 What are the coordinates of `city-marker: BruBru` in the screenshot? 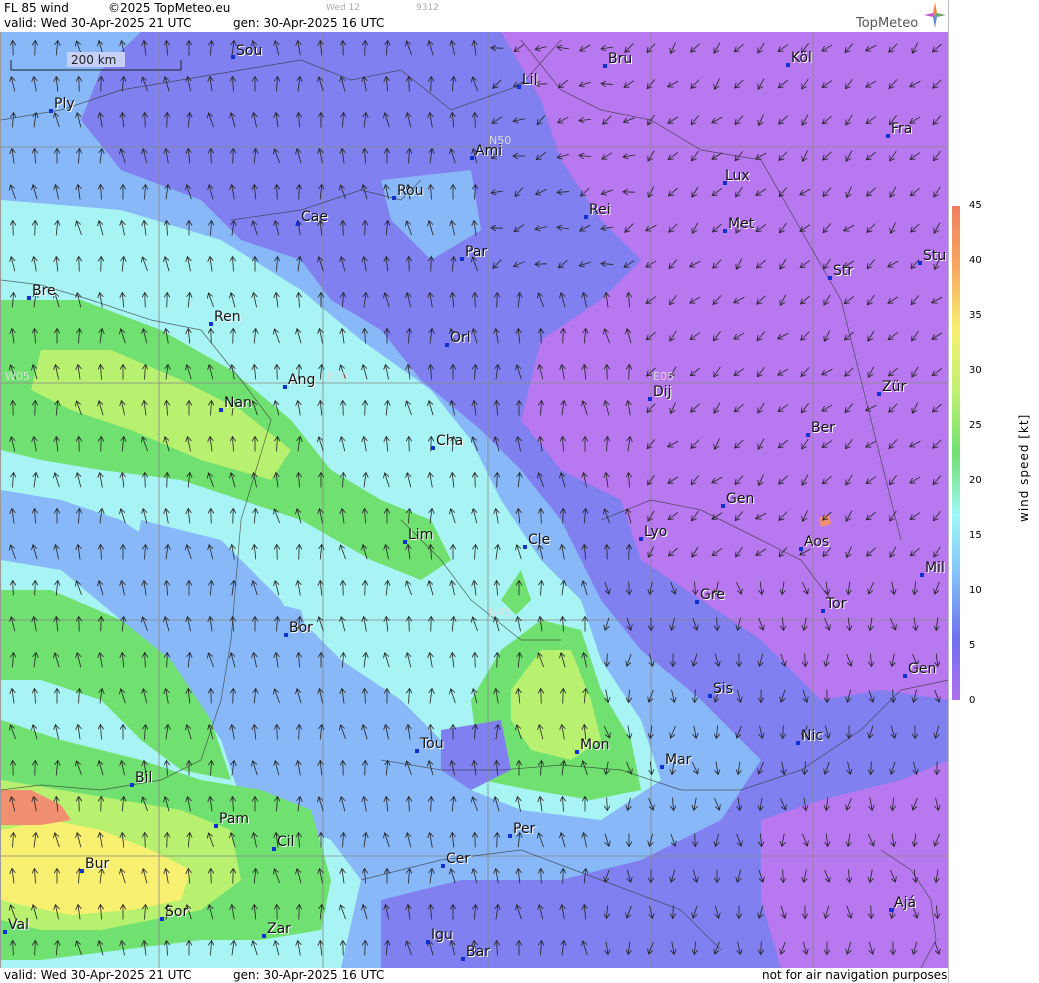 It's located at (618, 59).